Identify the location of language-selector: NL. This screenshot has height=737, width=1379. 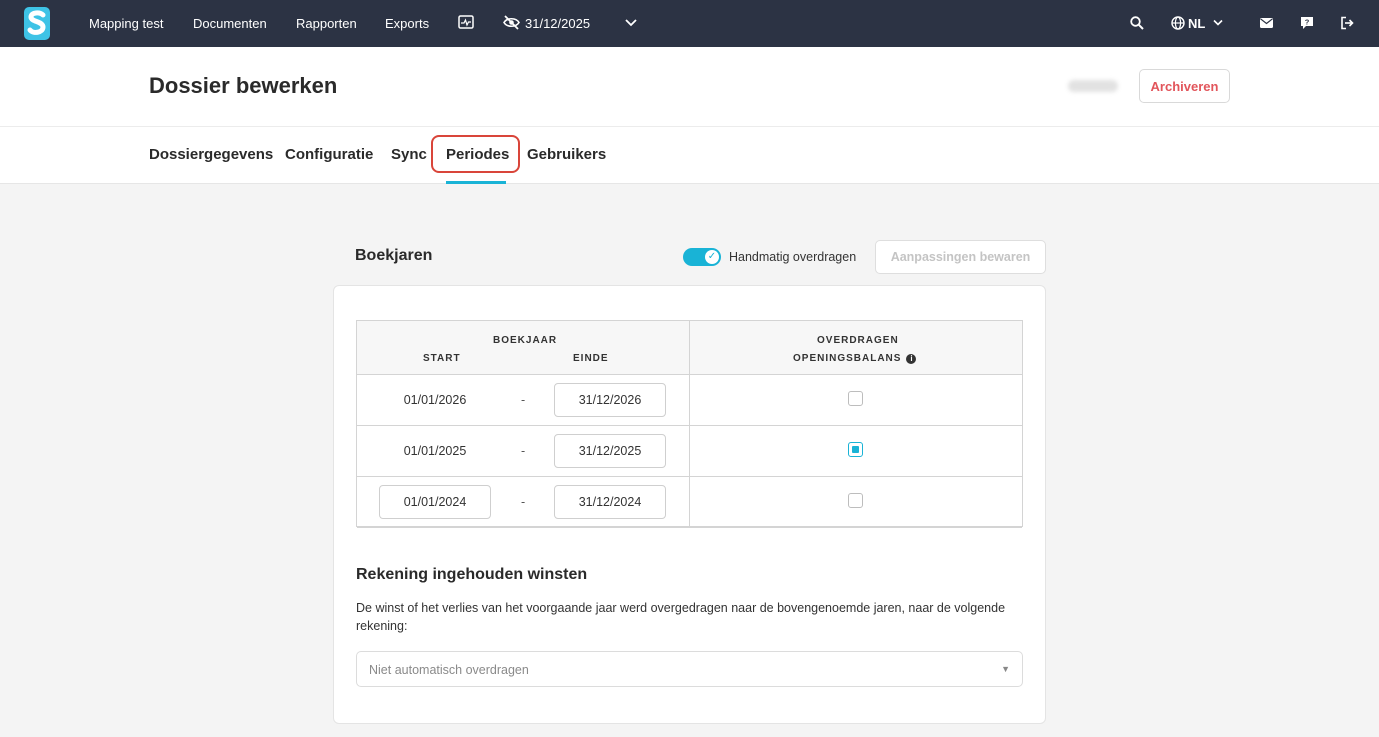
(1196, 23).